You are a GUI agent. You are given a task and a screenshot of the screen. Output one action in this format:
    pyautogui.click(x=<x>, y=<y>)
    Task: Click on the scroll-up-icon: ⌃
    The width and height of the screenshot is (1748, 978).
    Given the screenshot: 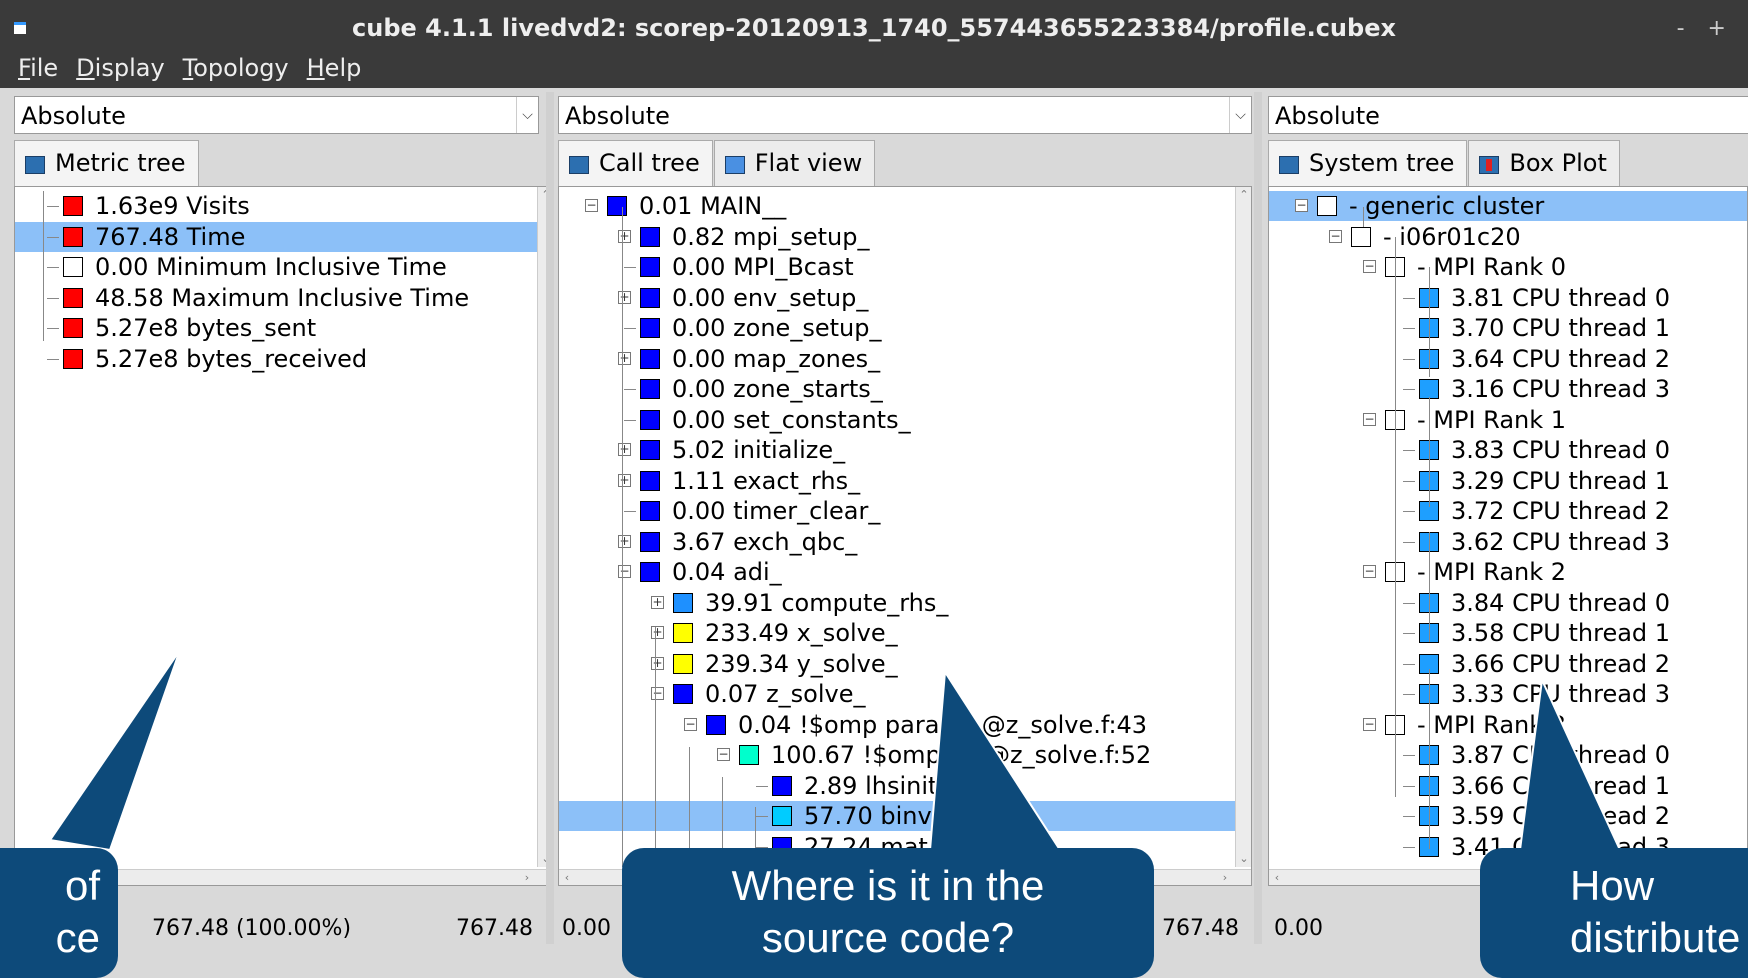 What is the action you would take?
    pyautogui.click(x=1243, y=195)
    